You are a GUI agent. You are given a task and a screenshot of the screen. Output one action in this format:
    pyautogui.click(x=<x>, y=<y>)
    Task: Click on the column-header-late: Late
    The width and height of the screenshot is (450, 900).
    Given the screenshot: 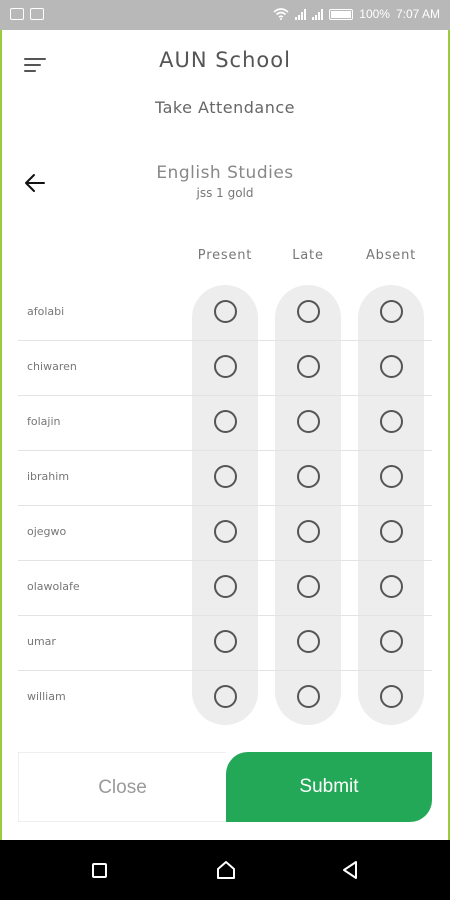 What is the action you would take?
    pyautogui.click(x=308, y=255)
    